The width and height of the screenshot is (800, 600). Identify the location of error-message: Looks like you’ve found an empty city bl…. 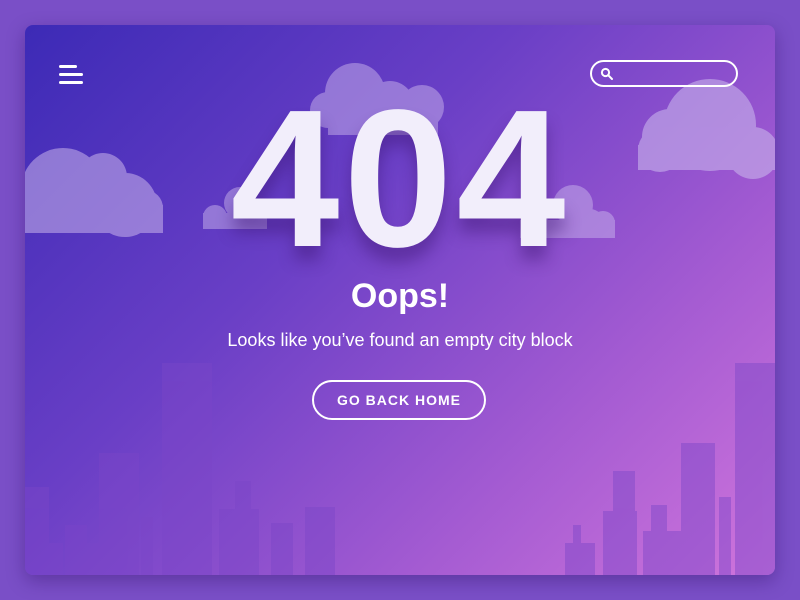
(400, 340).